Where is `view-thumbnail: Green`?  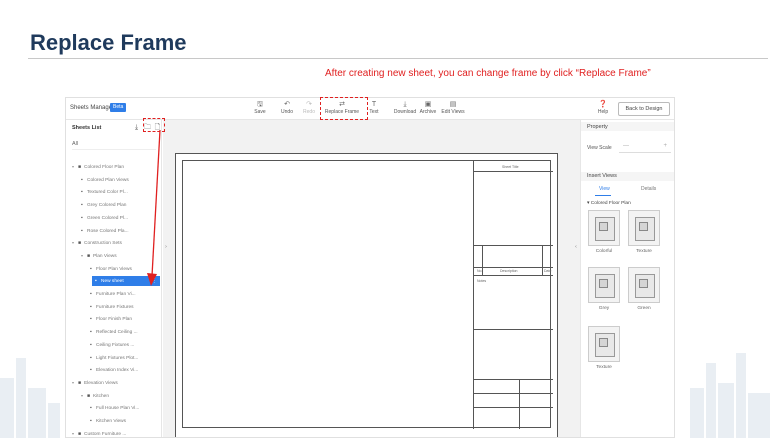 view-thumbnail: Green is located at coordinates (644, 289).